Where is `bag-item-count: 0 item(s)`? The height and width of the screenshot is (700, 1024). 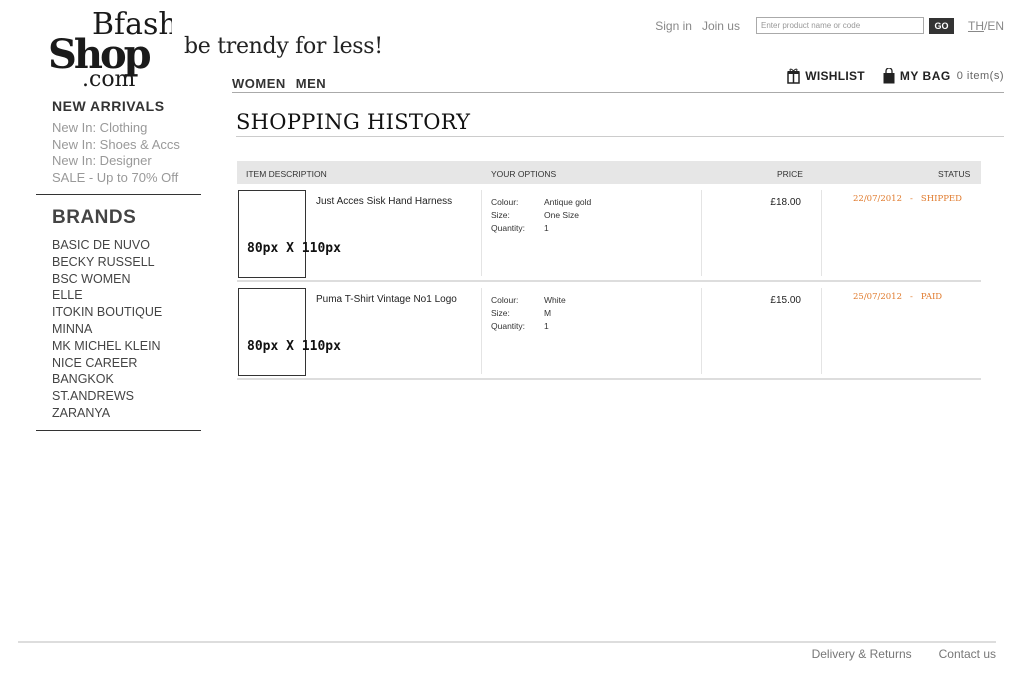
bag-item-count: 0 item(s) is located at coordinates (980, 76).